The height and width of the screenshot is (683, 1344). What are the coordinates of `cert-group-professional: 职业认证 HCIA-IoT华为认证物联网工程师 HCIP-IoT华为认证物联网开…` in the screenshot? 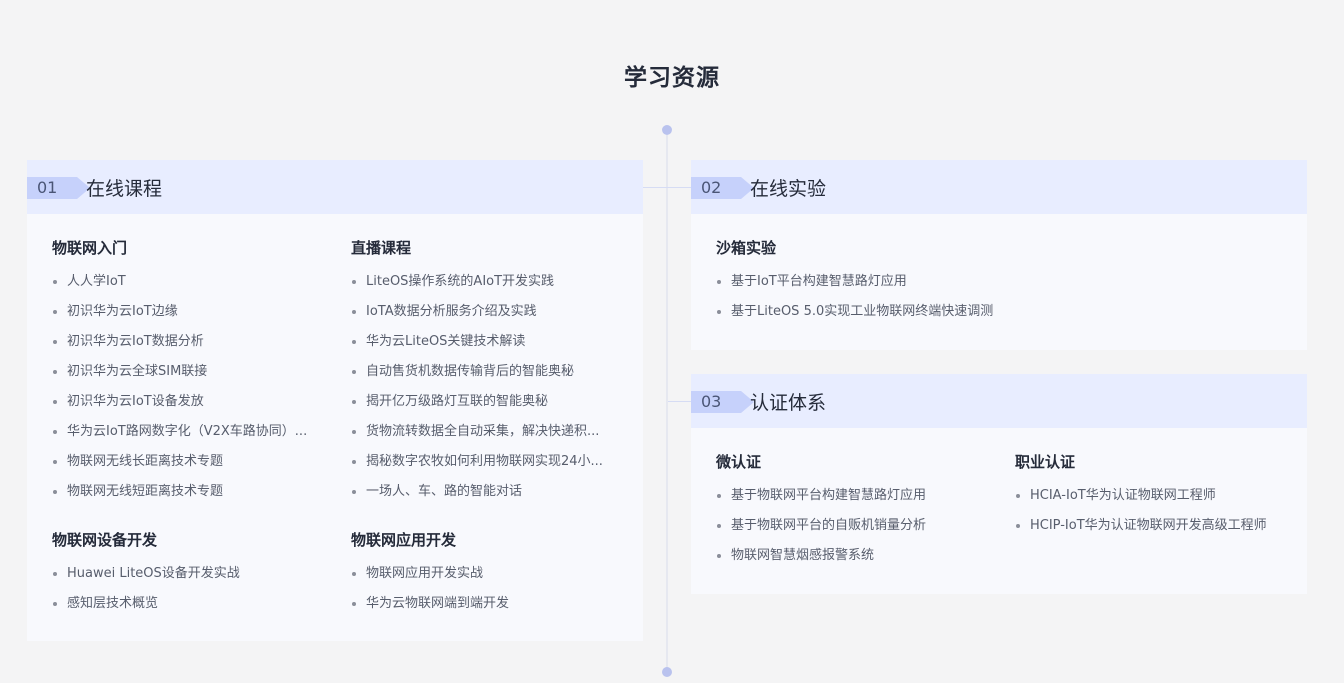 It's located at (1157, 498).